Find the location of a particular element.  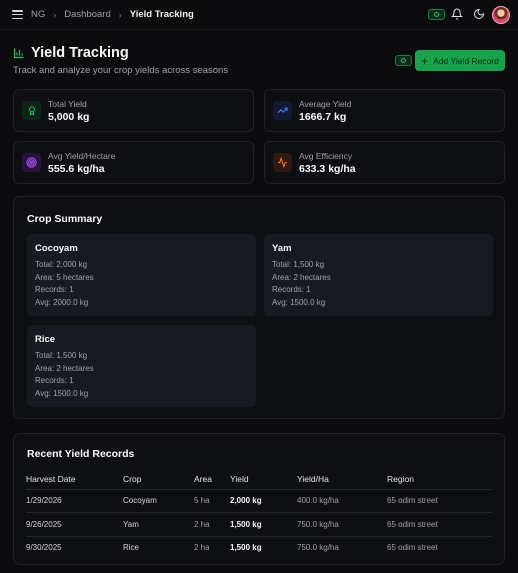

recent-records-title: Recent Yield Records is located at coordinates (81, 454).